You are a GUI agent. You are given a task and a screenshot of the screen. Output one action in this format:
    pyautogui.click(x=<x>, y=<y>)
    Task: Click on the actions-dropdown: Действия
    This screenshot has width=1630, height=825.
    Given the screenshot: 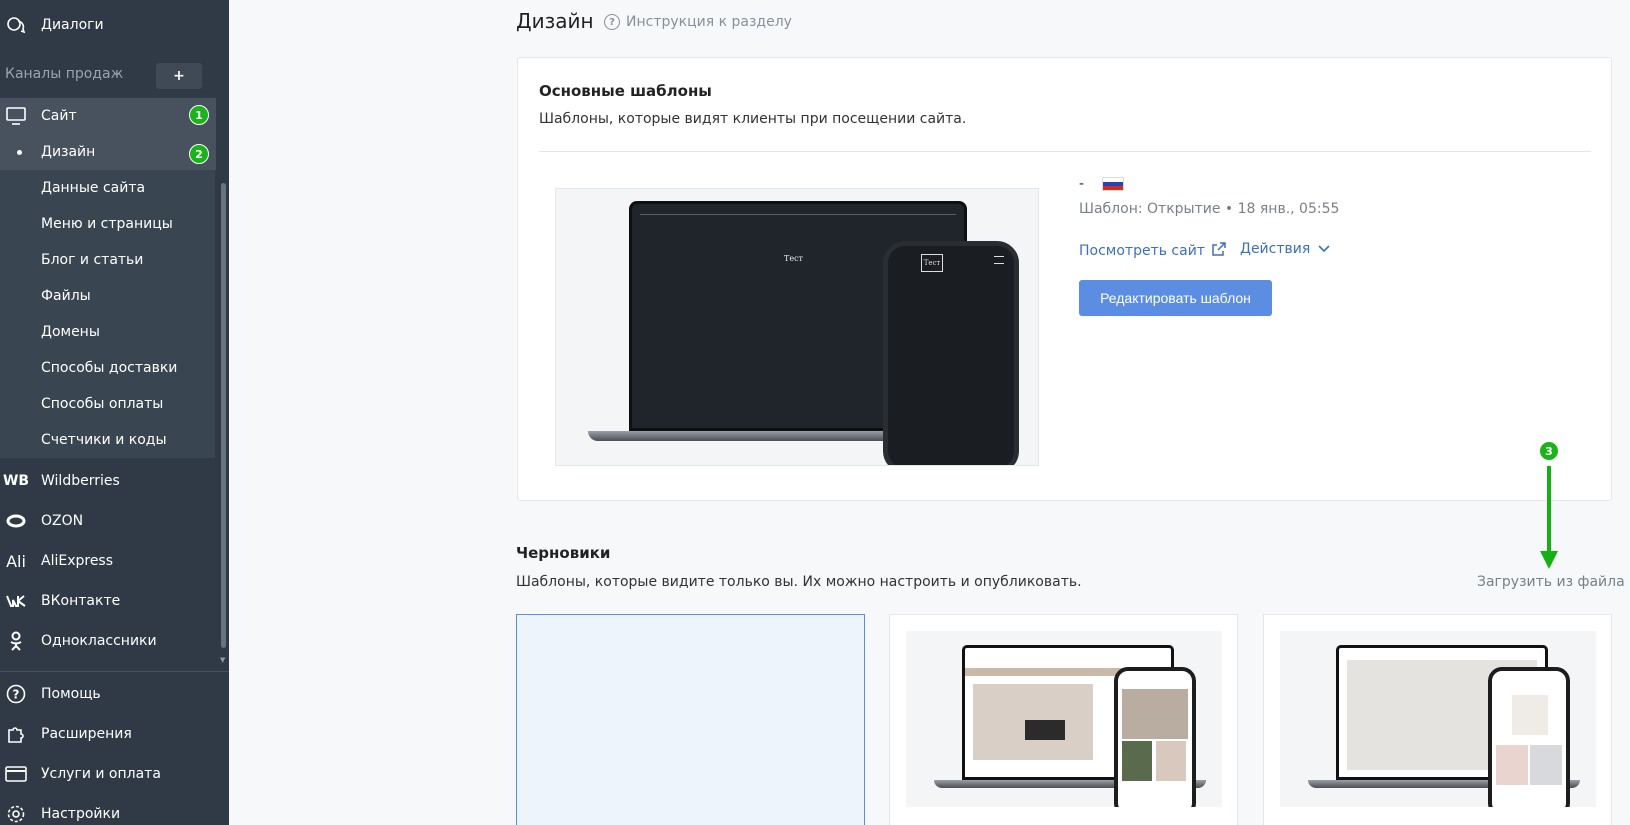 What is the action you would take?
    pyautogui.click(x=1285, y=249)
    